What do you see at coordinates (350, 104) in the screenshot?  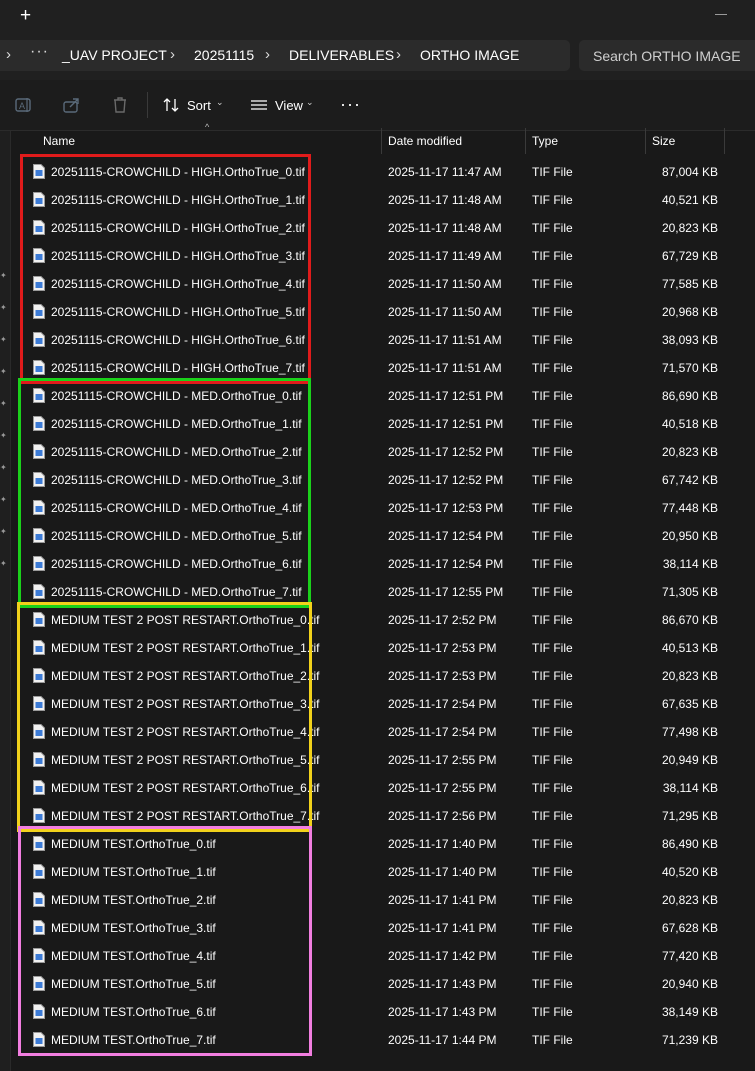 I see `more-options-button: ···` at bounding box center [350, 104].